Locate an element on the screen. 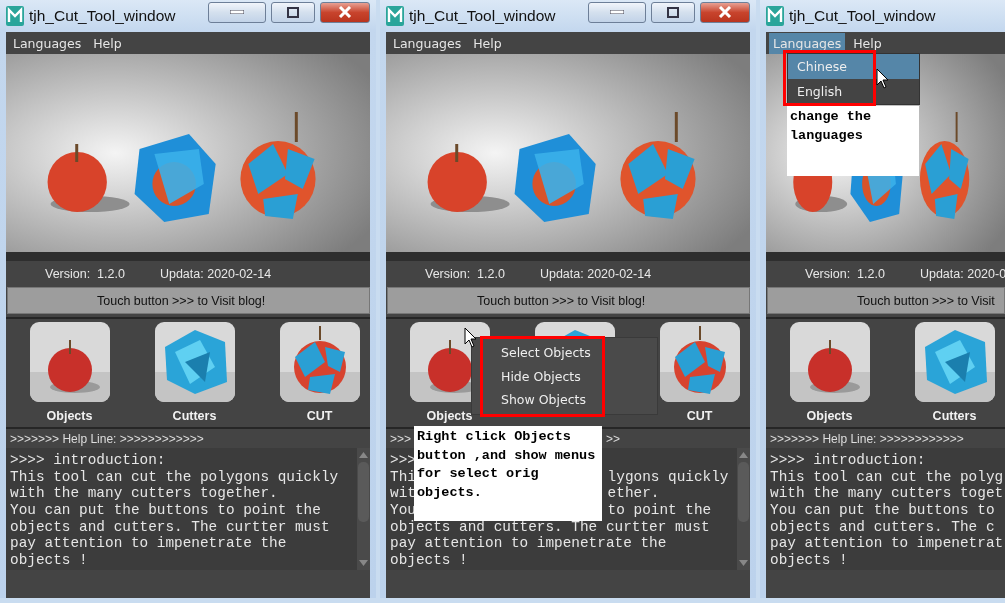  help-text-line: objects and cutters. The c is located at coordinates (882, 527).